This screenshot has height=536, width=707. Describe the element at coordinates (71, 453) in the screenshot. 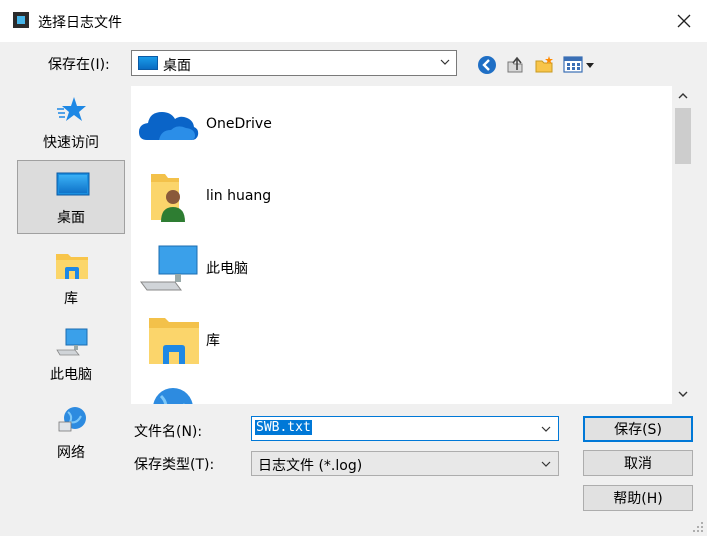

I see `place-label: 网络` at that location.